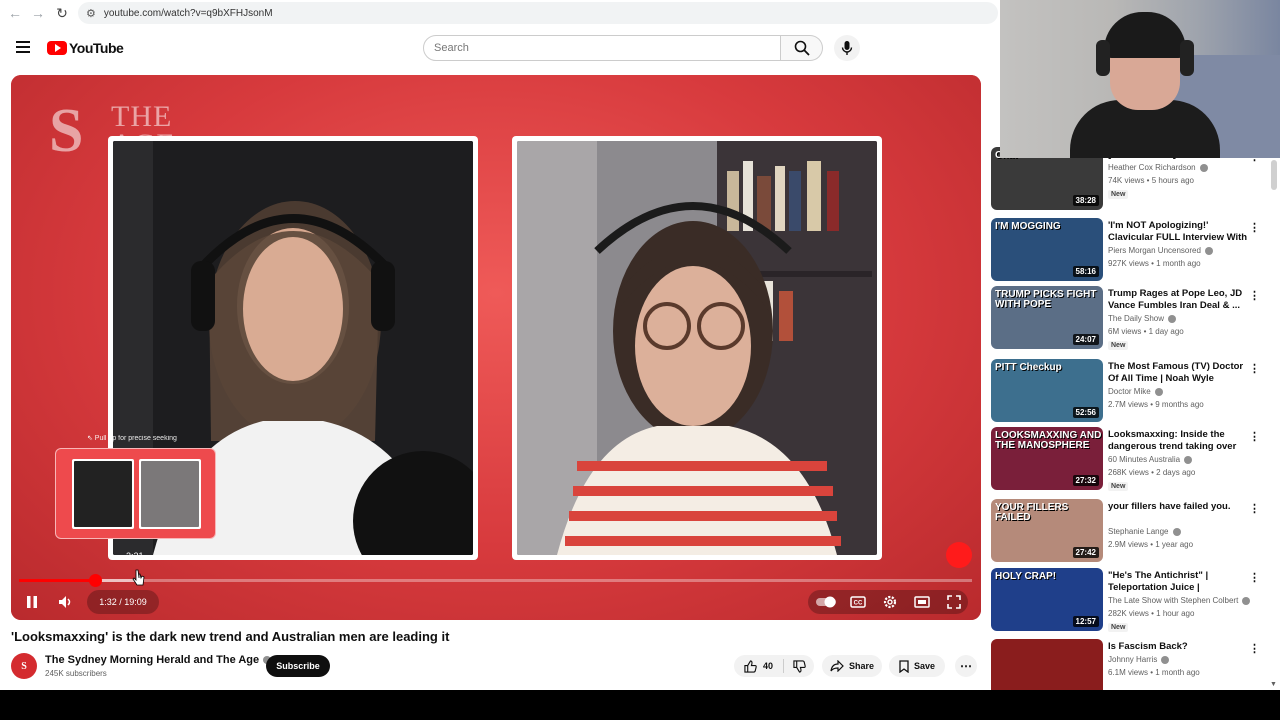  Describe the element at coordinates (1085, 621) in the screenshot. I see `video-duration: 12:57` at that location.